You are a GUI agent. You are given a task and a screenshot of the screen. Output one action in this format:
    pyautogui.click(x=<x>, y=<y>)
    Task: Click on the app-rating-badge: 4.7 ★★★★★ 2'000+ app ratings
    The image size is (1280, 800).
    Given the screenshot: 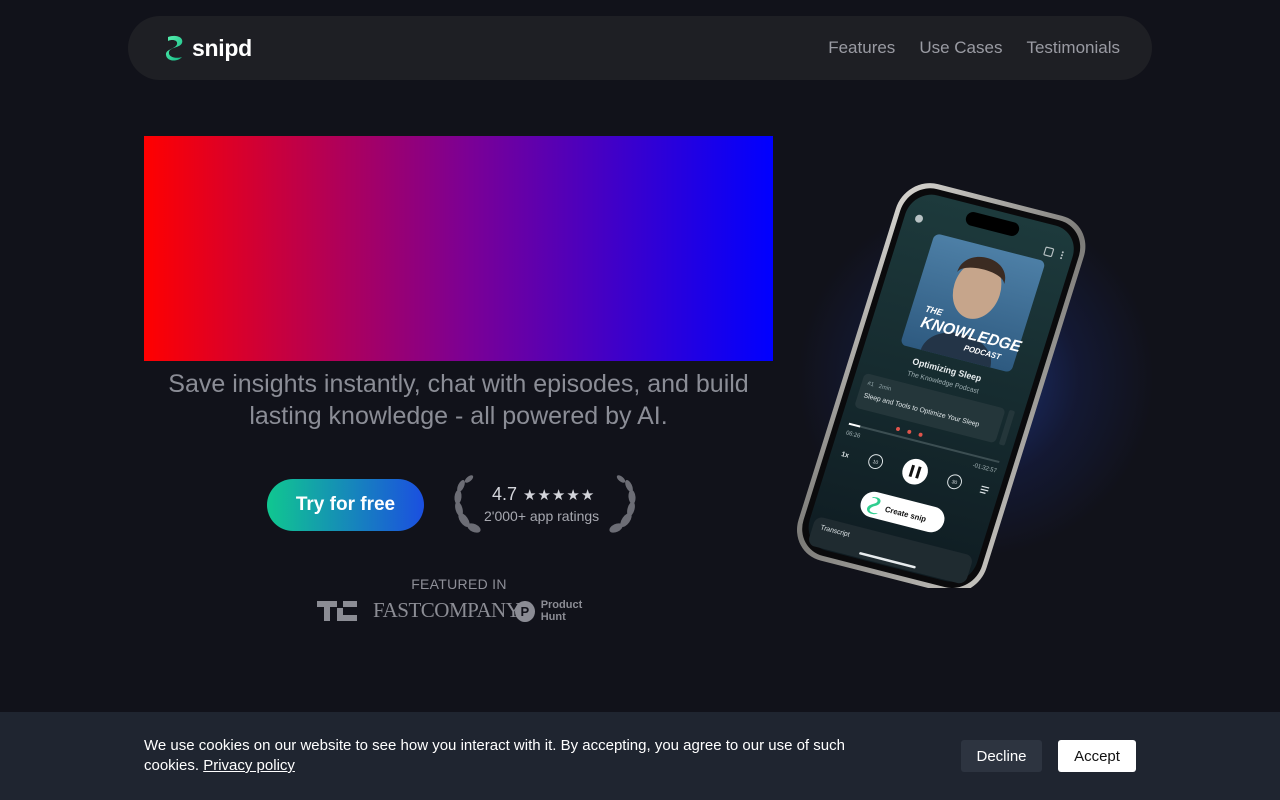 What is the action you would take?
    pyautogui.click(x=545, y=505)
    